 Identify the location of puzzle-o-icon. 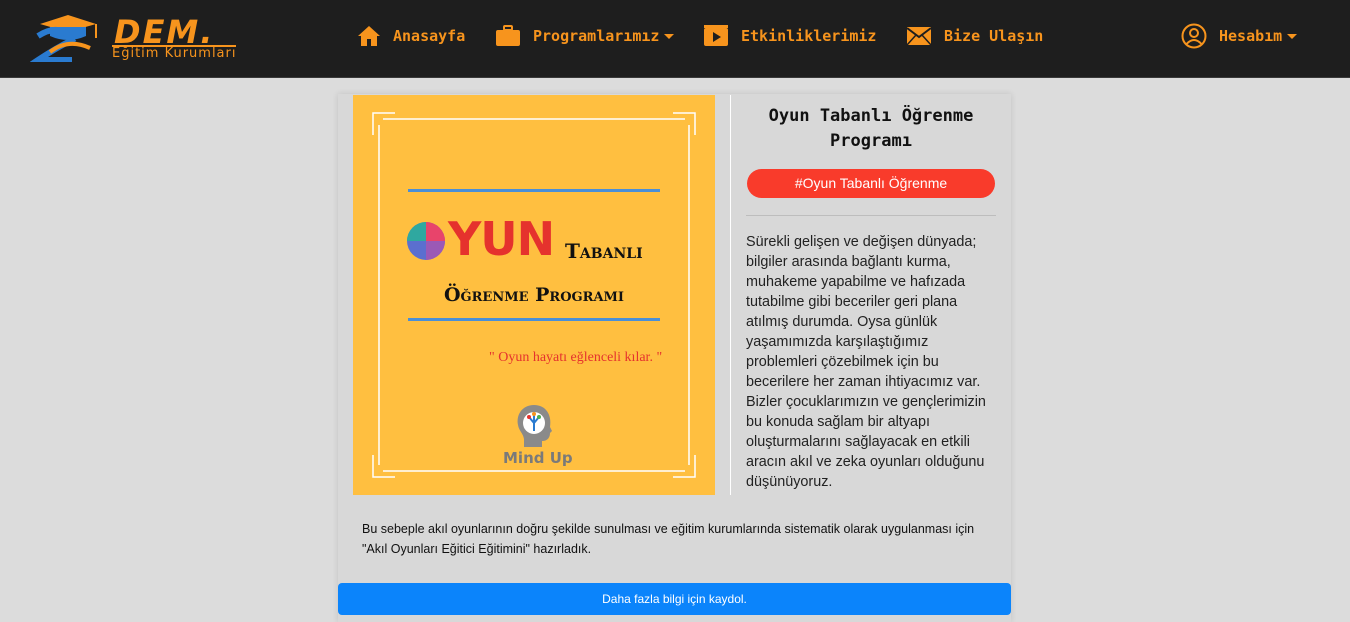
(426, 241).